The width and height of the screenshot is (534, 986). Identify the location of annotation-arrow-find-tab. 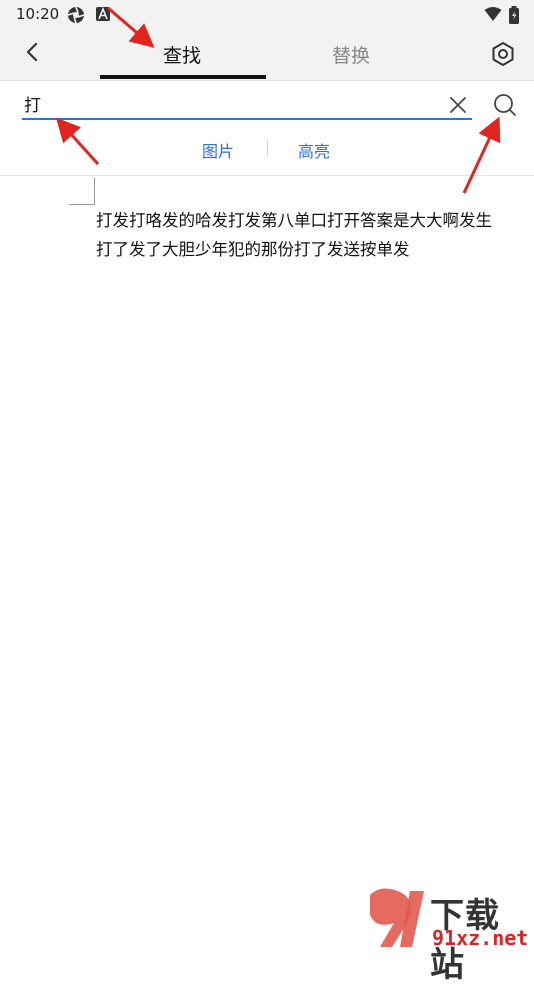
(131, 27).